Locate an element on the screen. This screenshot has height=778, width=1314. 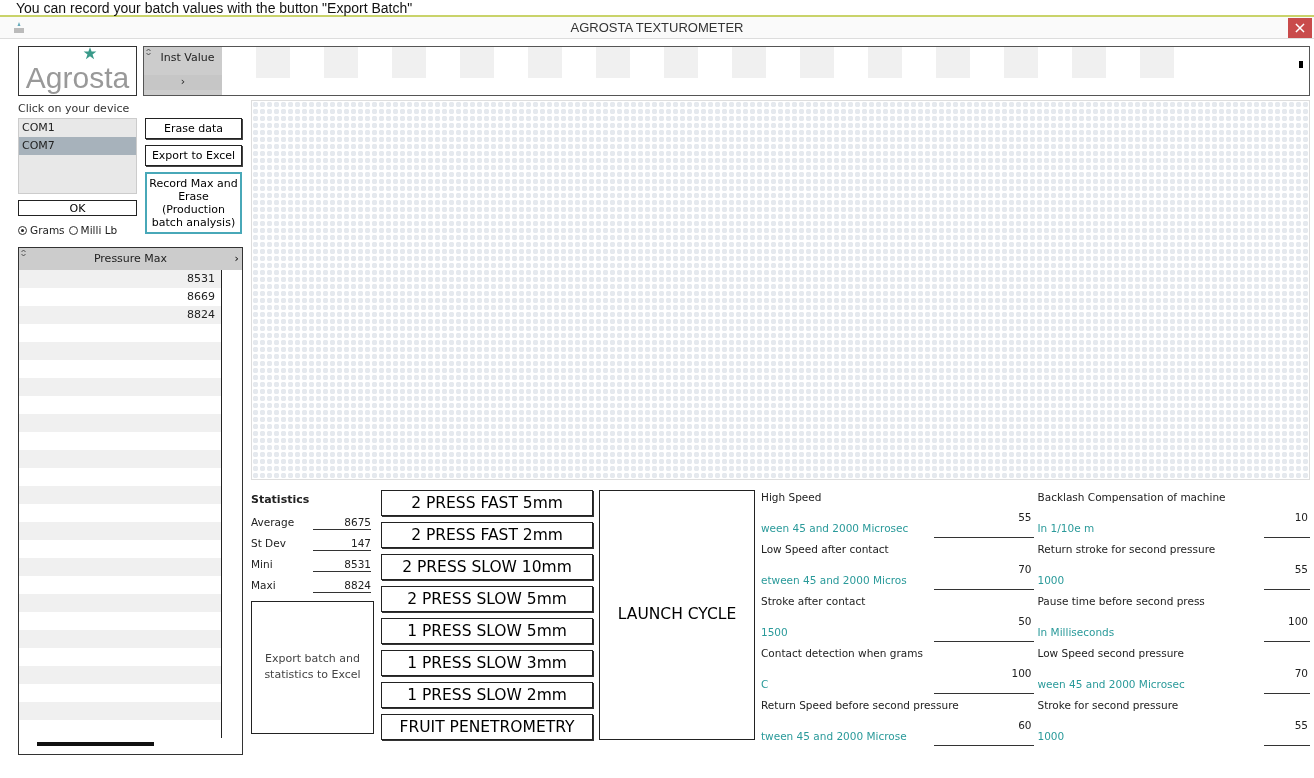
action-button: Record Max and Erase (Production batch analysis) is located at coordinates (193, 203).